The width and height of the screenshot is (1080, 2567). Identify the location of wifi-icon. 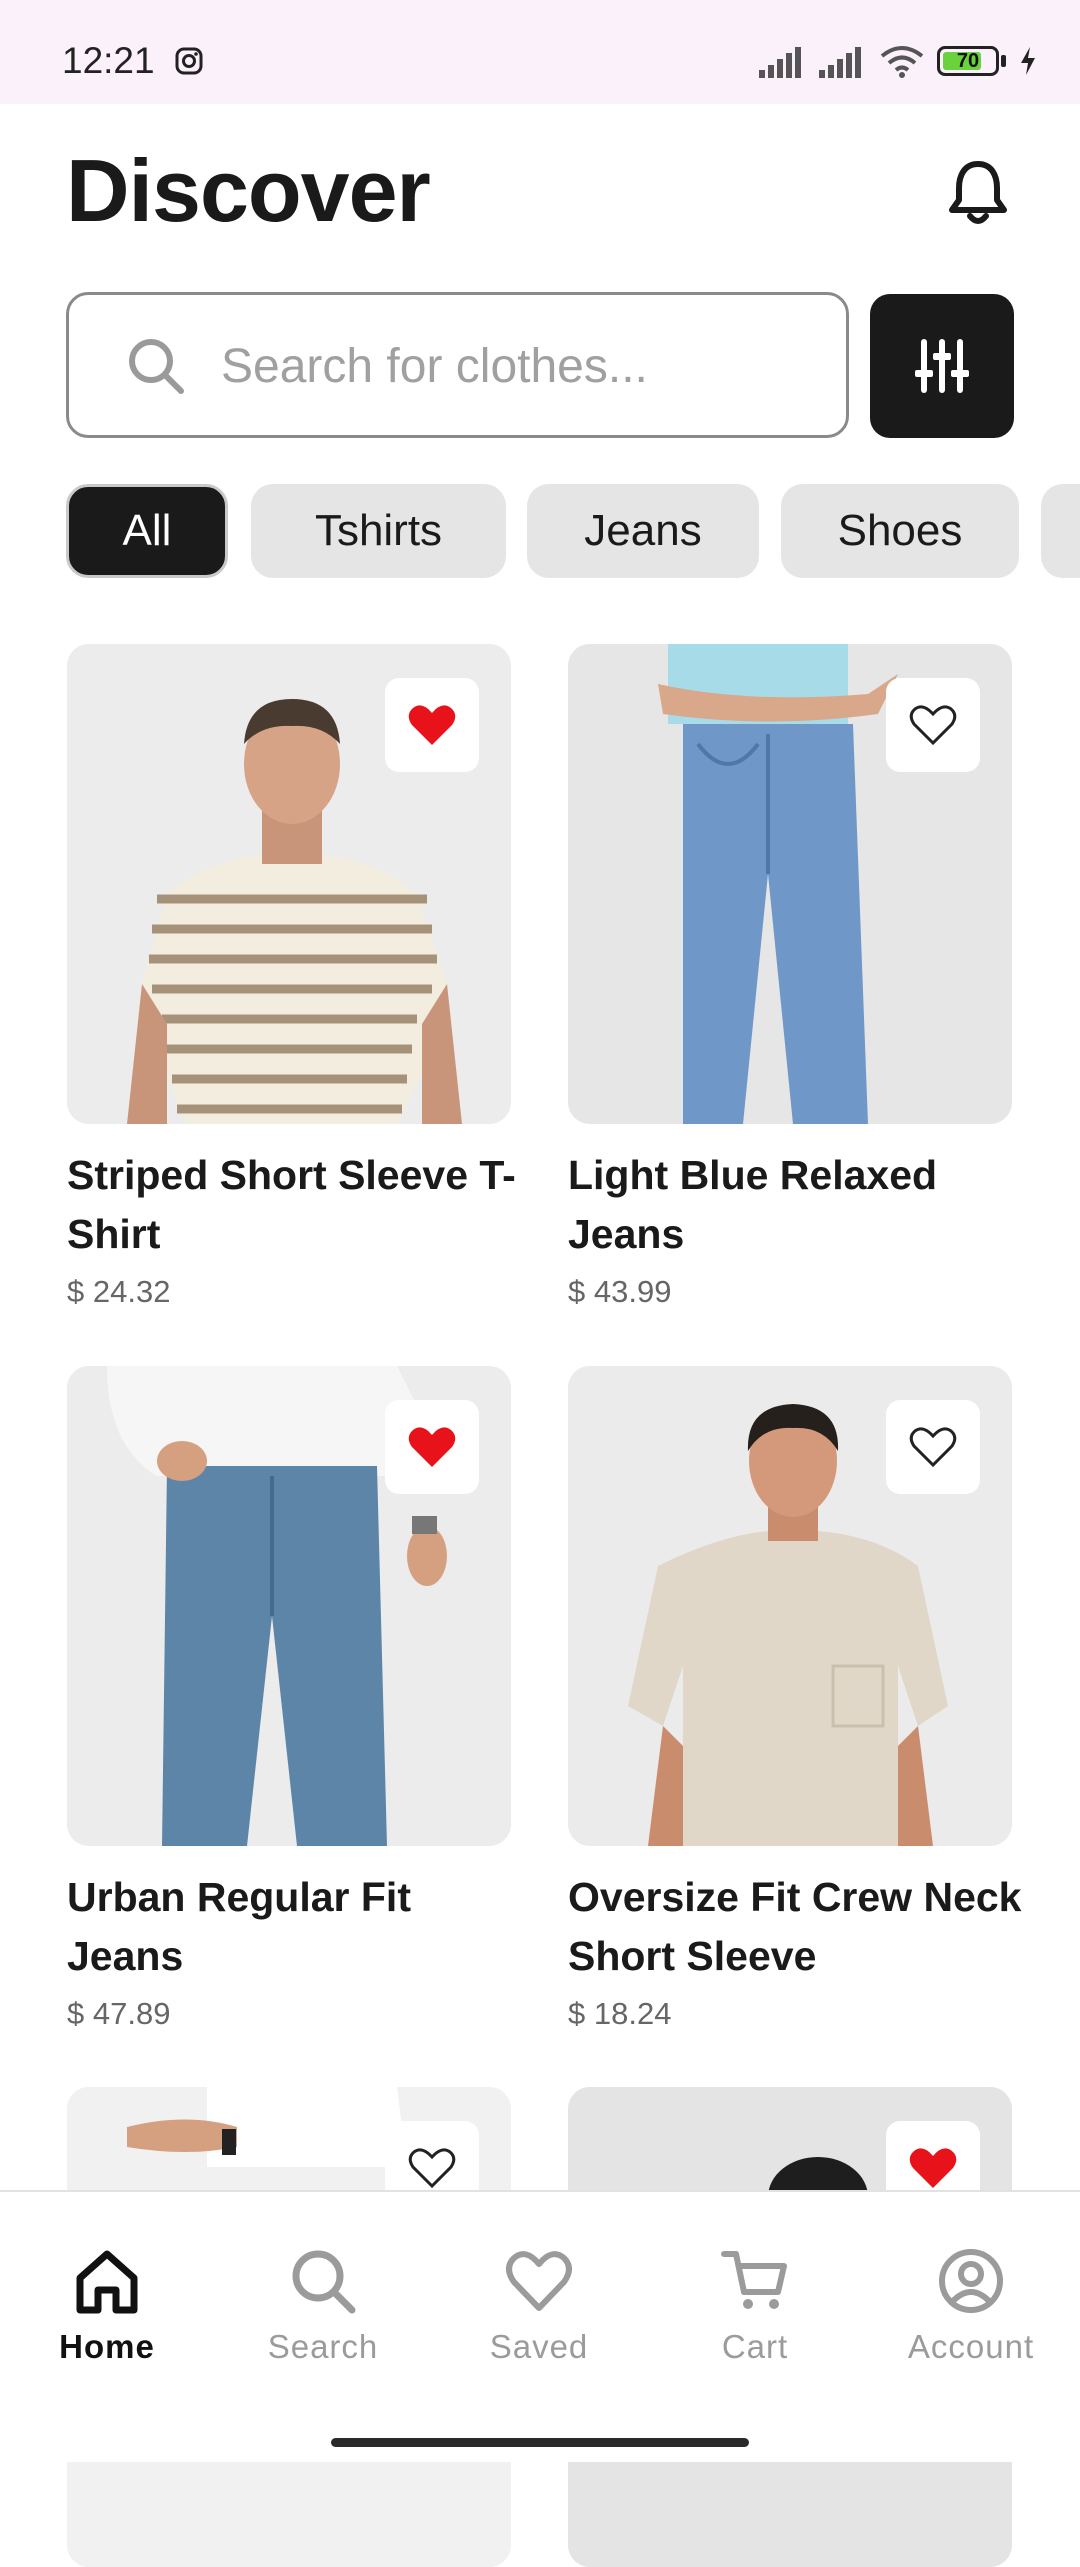
(902, 62).